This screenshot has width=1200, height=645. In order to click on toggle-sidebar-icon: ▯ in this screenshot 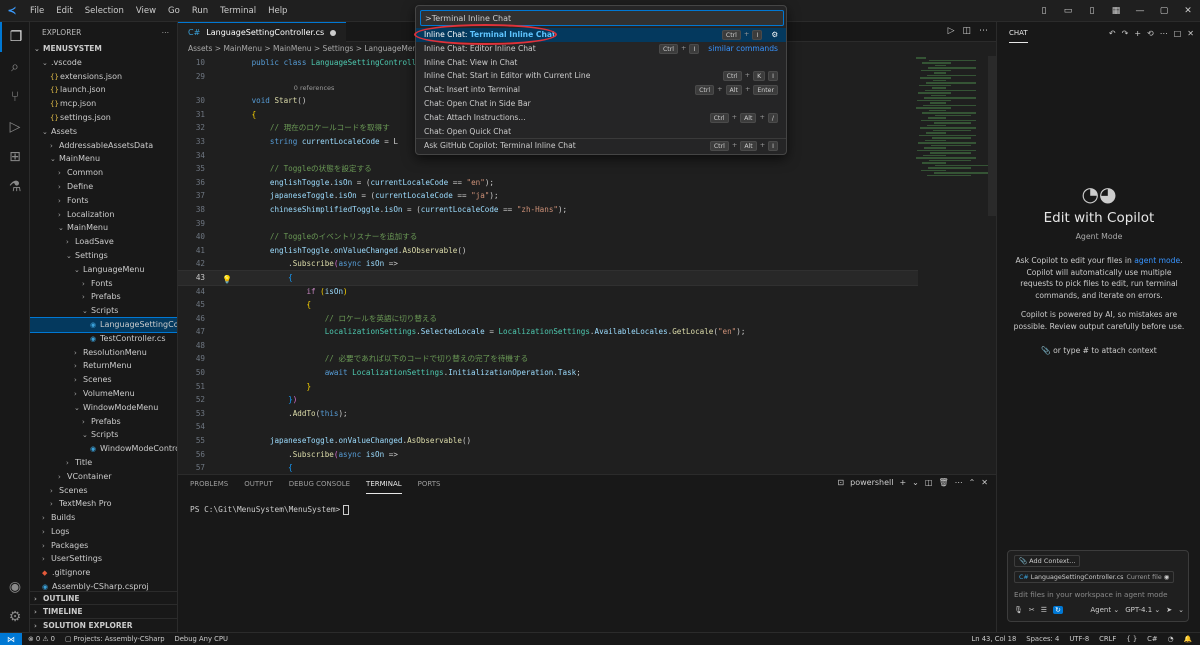, I will do `click(1044, 11)`.